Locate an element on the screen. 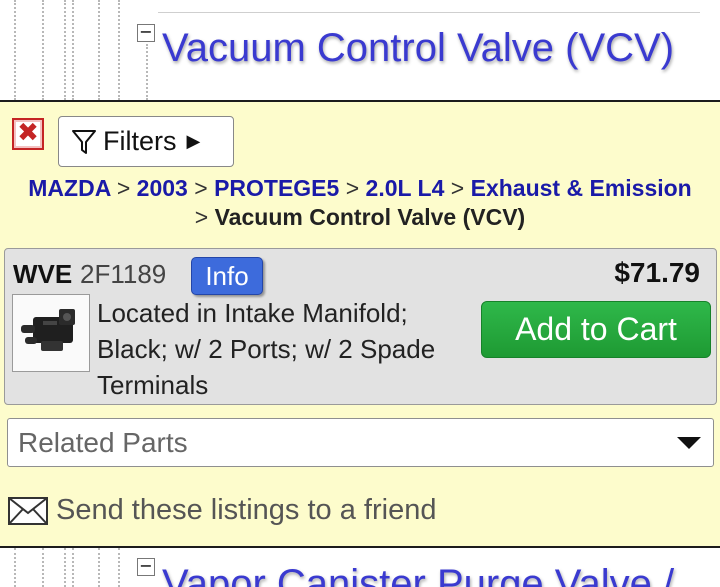 The width and height of the screenshot is (720, 587). breadcrumb-year: 2003 is located at coordinates (162, 188).